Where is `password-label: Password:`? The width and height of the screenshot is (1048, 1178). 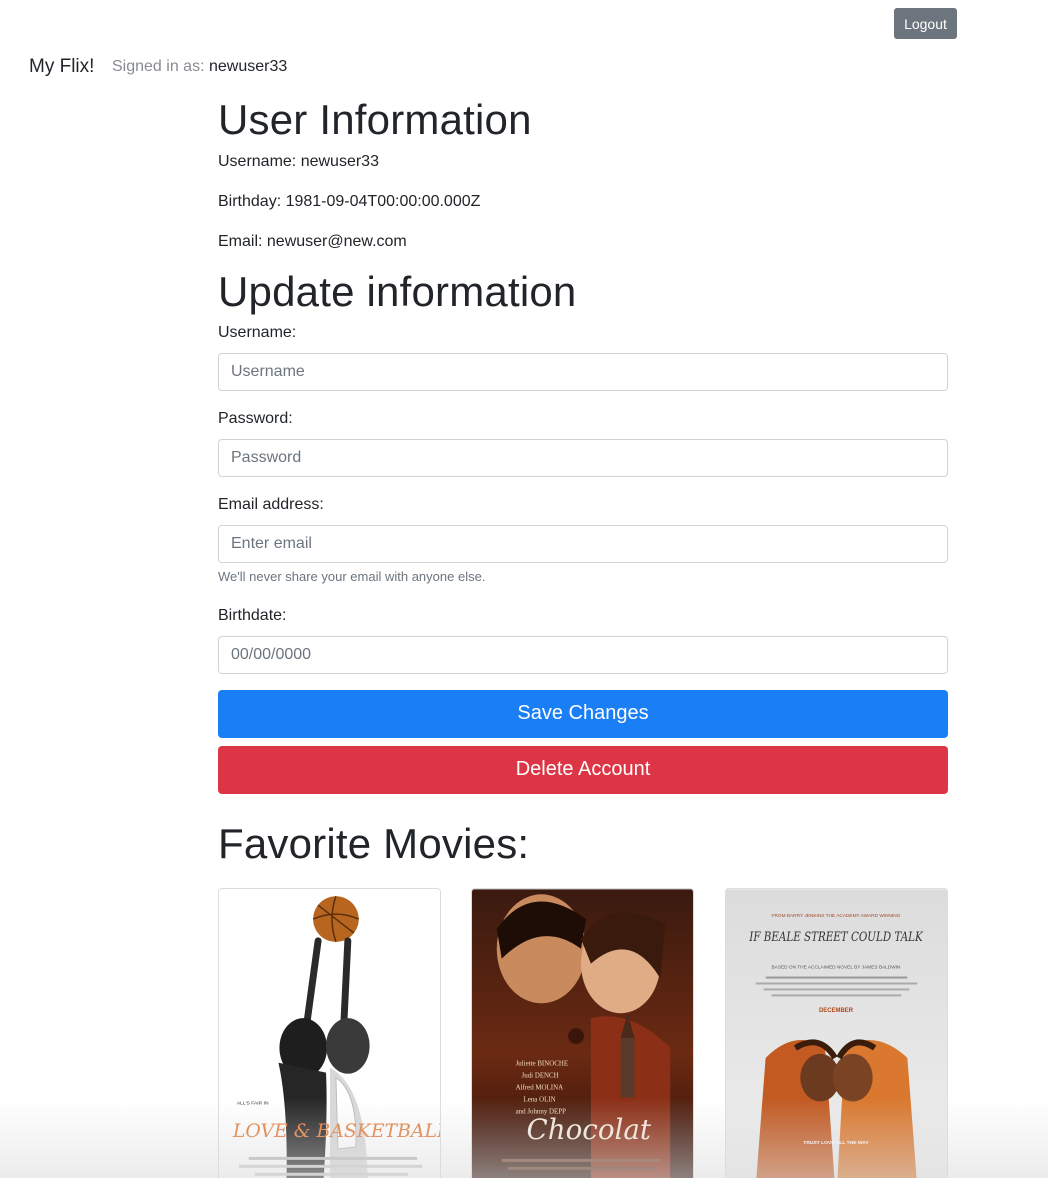
password-label: Password: is located at coordinates (255, 418).